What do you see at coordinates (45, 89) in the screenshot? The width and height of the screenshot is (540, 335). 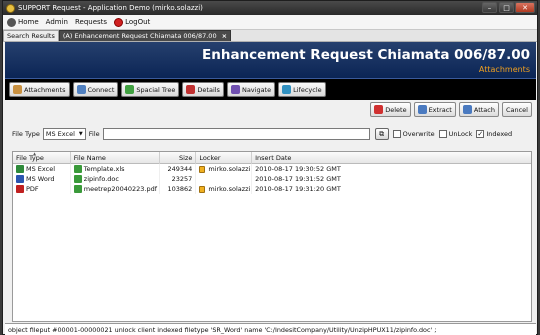 I see `nav-attachments-label: Attachments` at bounding box center [45, 89].